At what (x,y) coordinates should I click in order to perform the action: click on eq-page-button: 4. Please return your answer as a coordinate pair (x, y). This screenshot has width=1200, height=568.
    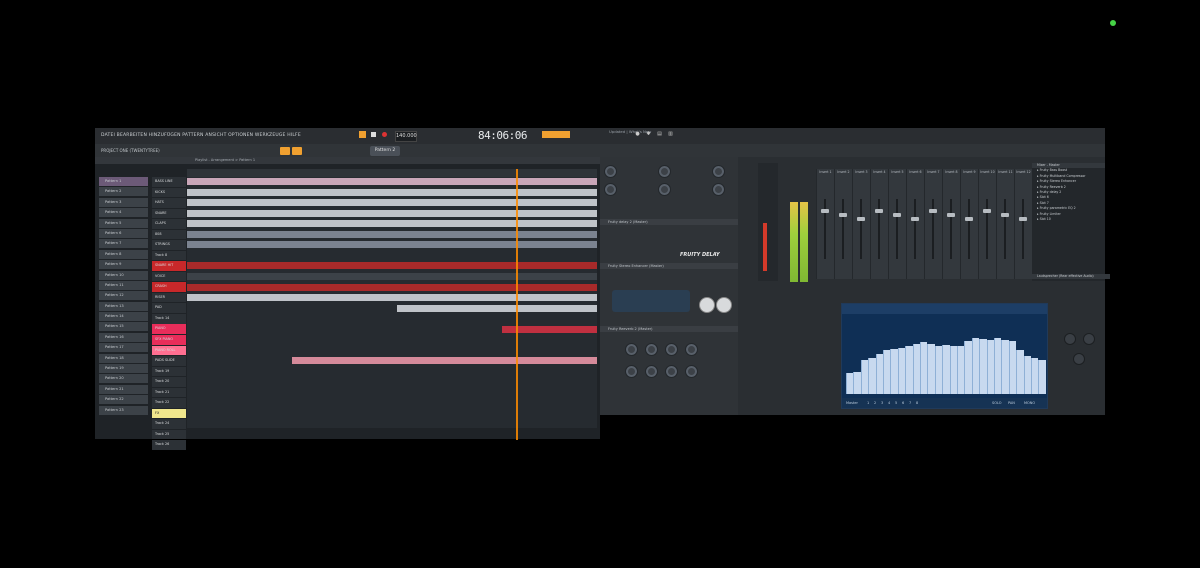
    Looking at the image, I should click on (889, 403).